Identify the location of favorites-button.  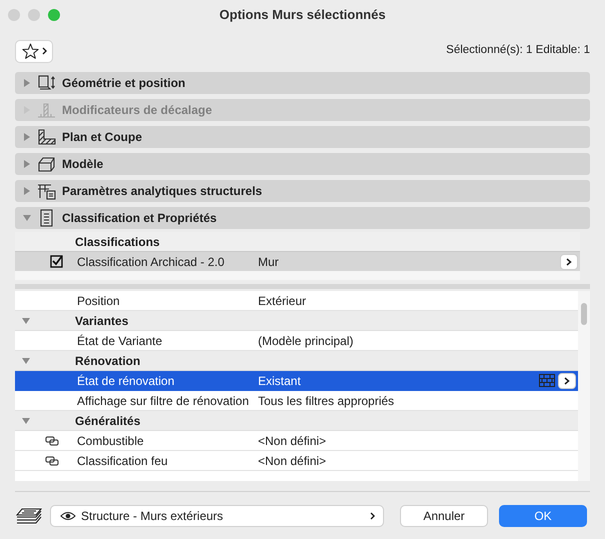
(34, 51).